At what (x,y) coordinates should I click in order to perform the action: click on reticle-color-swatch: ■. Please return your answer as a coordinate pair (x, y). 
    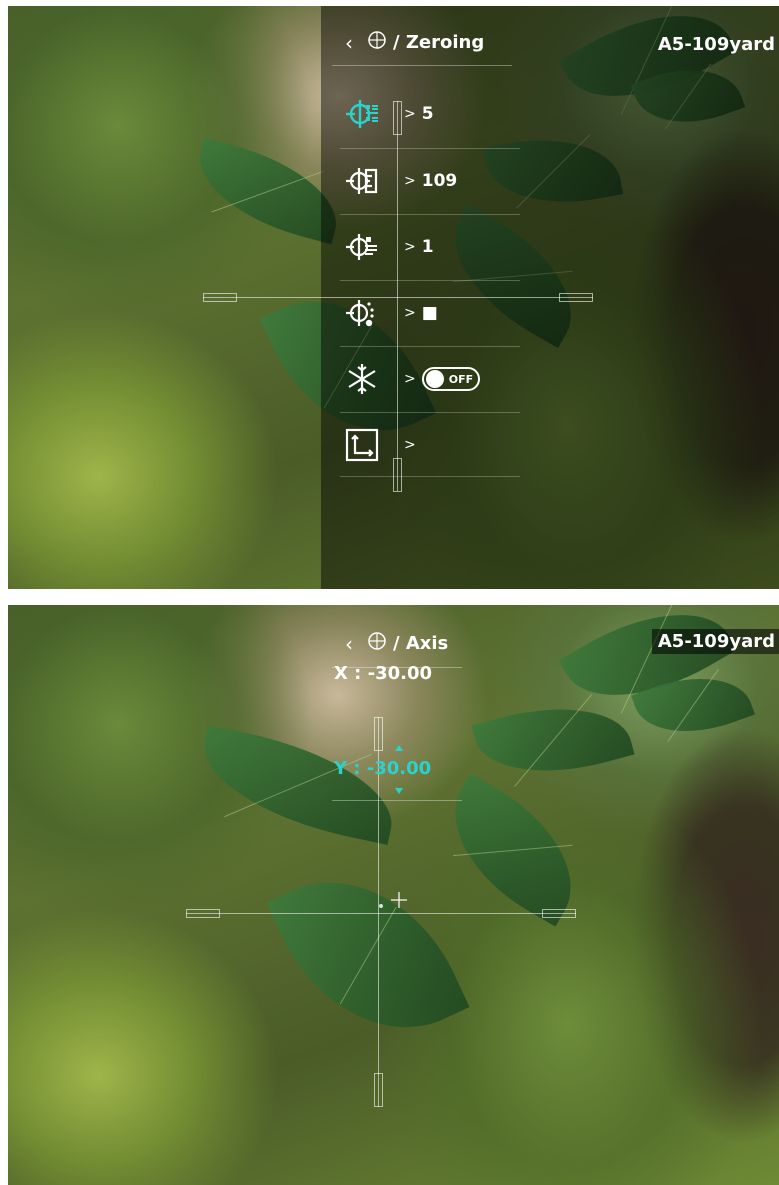
    Looking at the image, I should click on (429, 313).